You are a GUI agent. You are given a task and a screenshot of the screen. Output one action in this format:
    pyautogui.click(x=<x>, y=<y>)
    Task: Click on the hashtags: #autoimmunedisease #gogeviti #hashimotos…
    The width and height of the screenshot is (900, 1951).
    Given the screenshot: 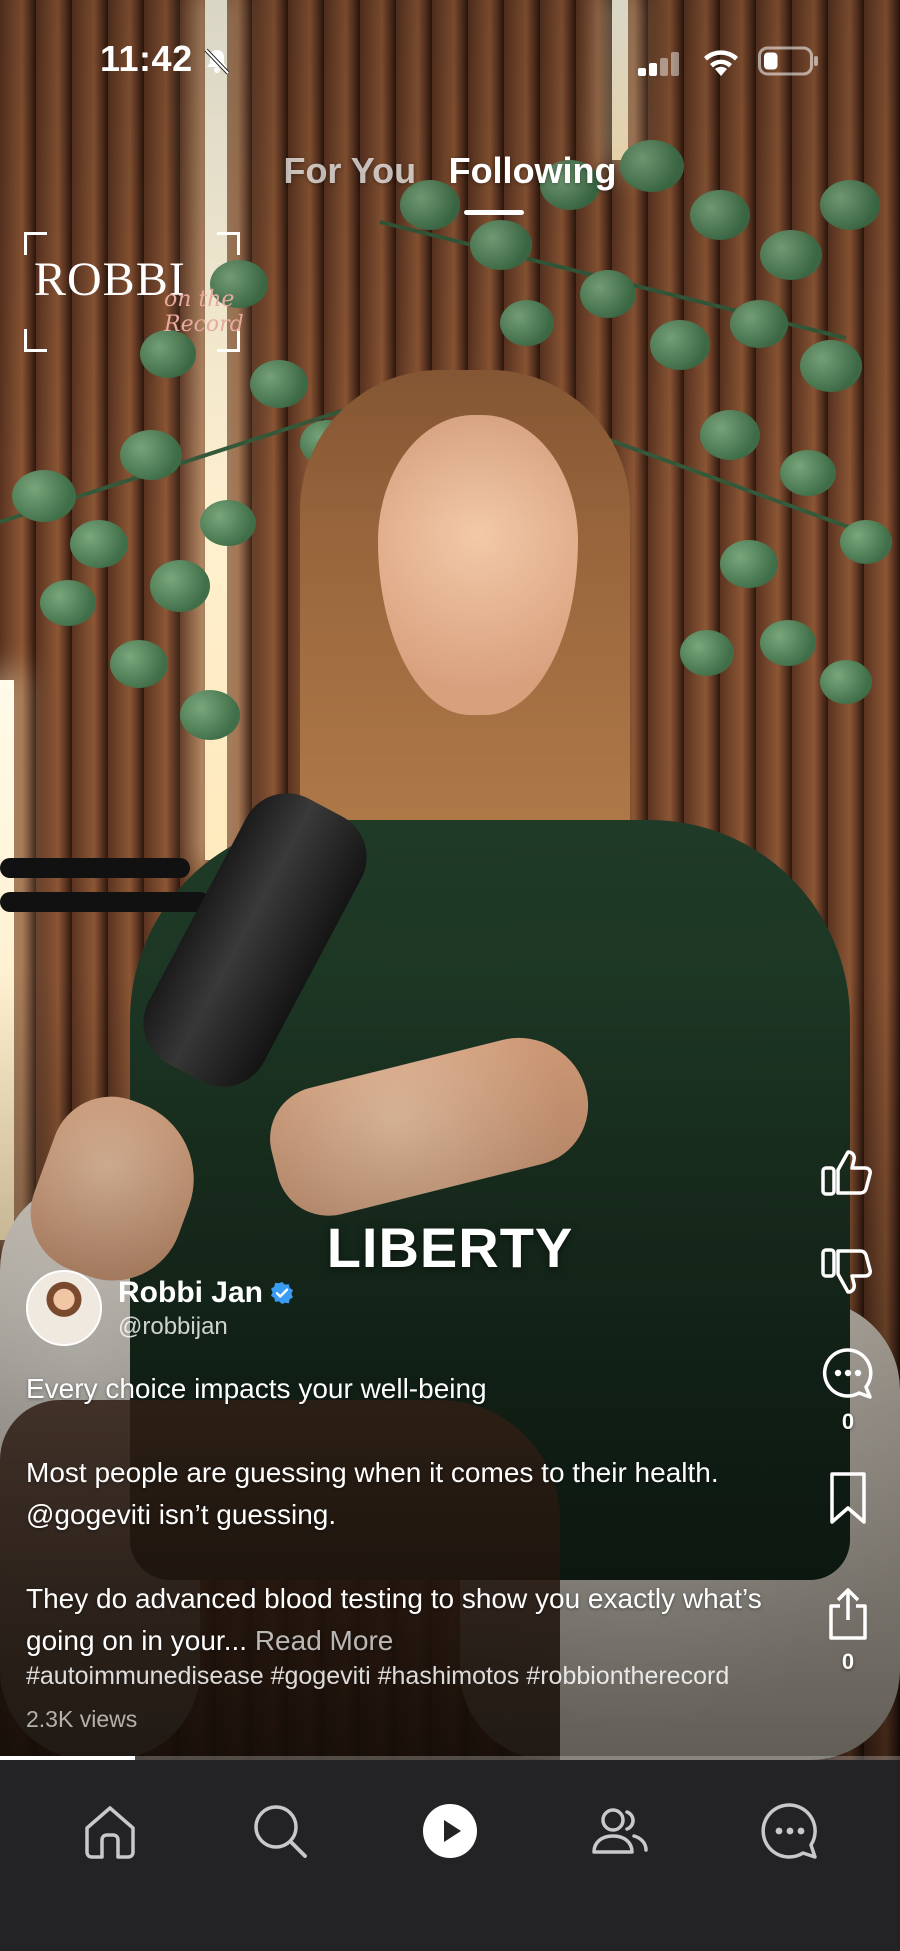 What is the action you would take?
    pyautogui.click(x=377, y=1676)
    